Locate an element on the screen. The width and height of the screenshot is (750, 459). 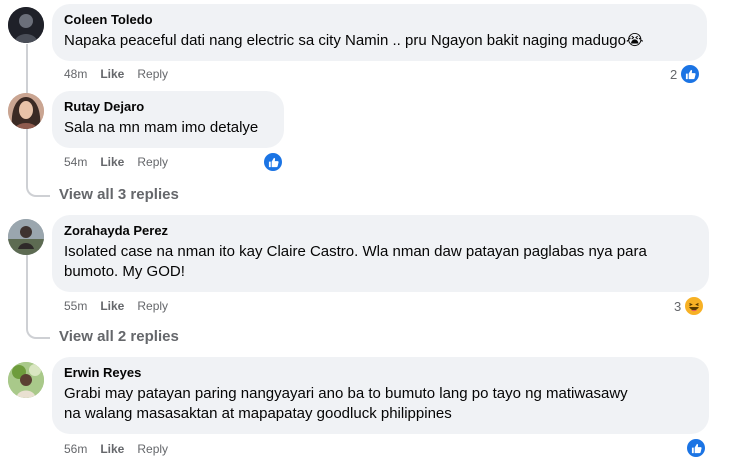
comment-text-line: bumoto. My GOD! is located at coordinates (124, 271).